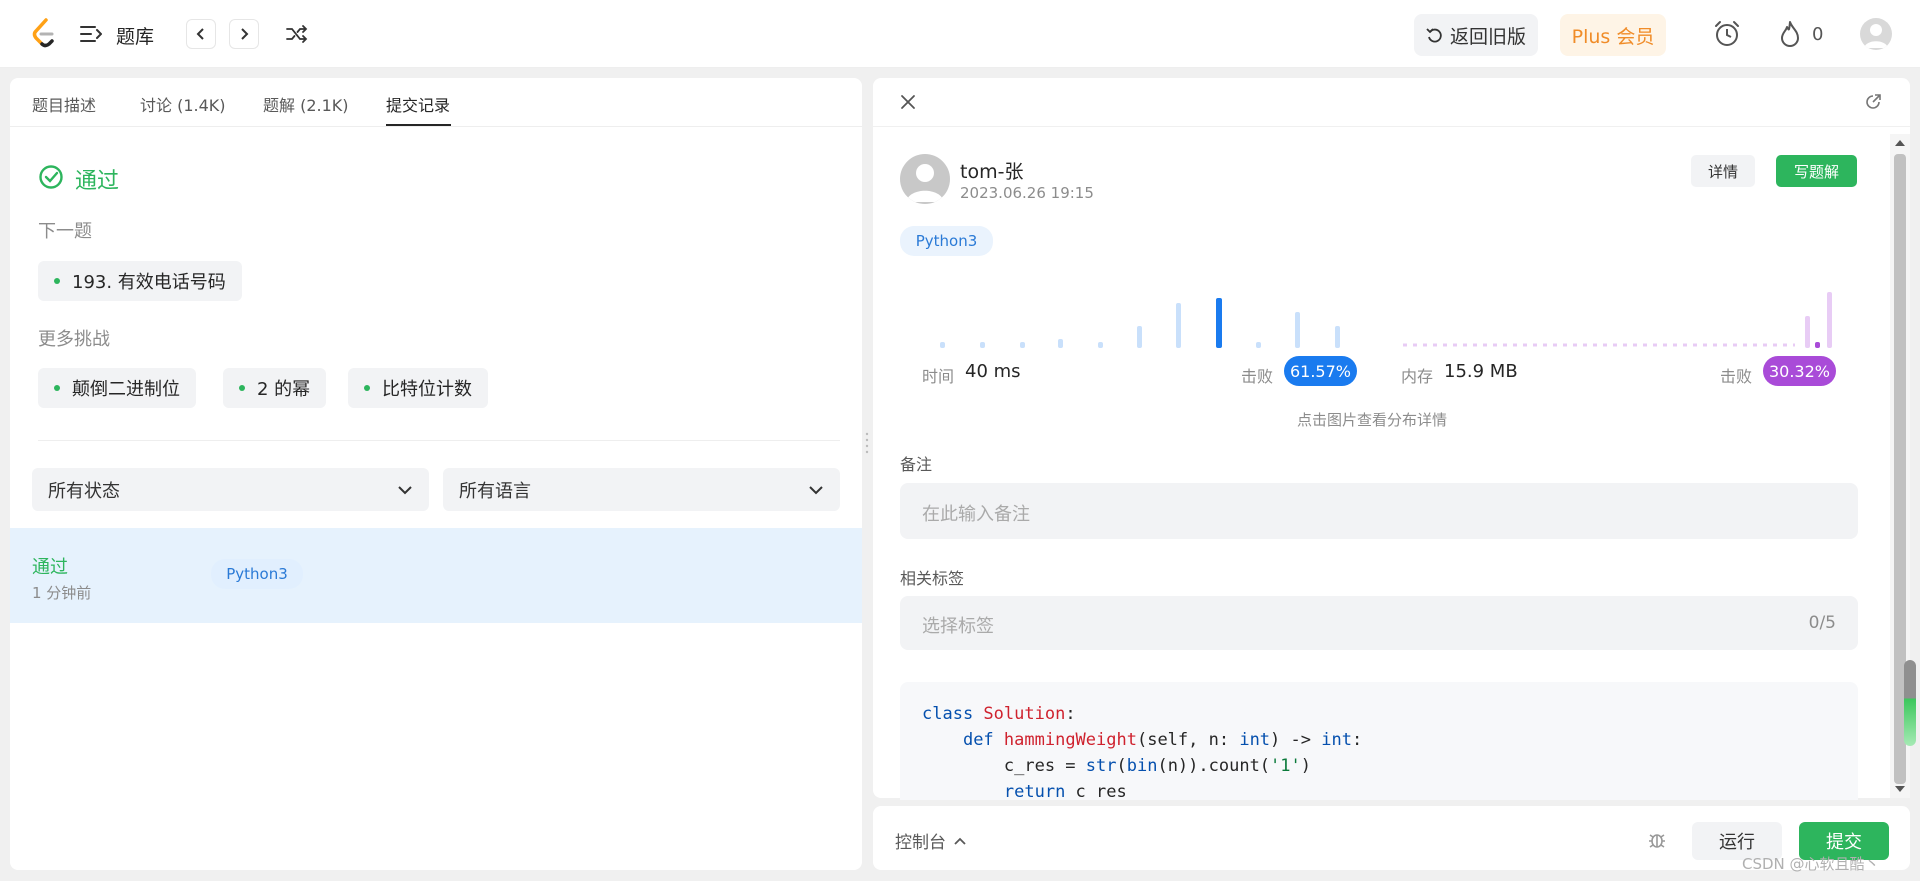  I want to click on detail-button: 详情, so click(1723, 171).